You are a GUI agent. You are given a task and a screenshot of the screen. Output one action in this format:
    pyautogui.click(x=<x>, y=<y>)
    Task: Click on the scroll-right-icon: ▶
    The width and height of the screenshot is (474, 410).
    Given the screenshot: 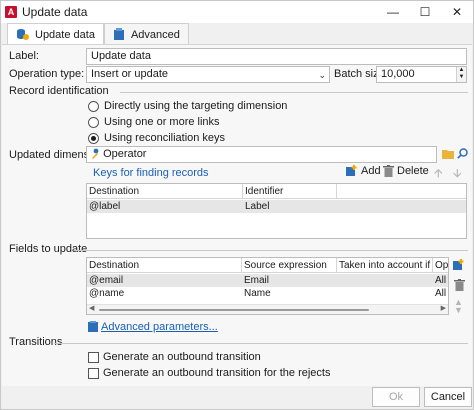 What is the action you would take?
    pyautogui.click(x=443, y=308)
    